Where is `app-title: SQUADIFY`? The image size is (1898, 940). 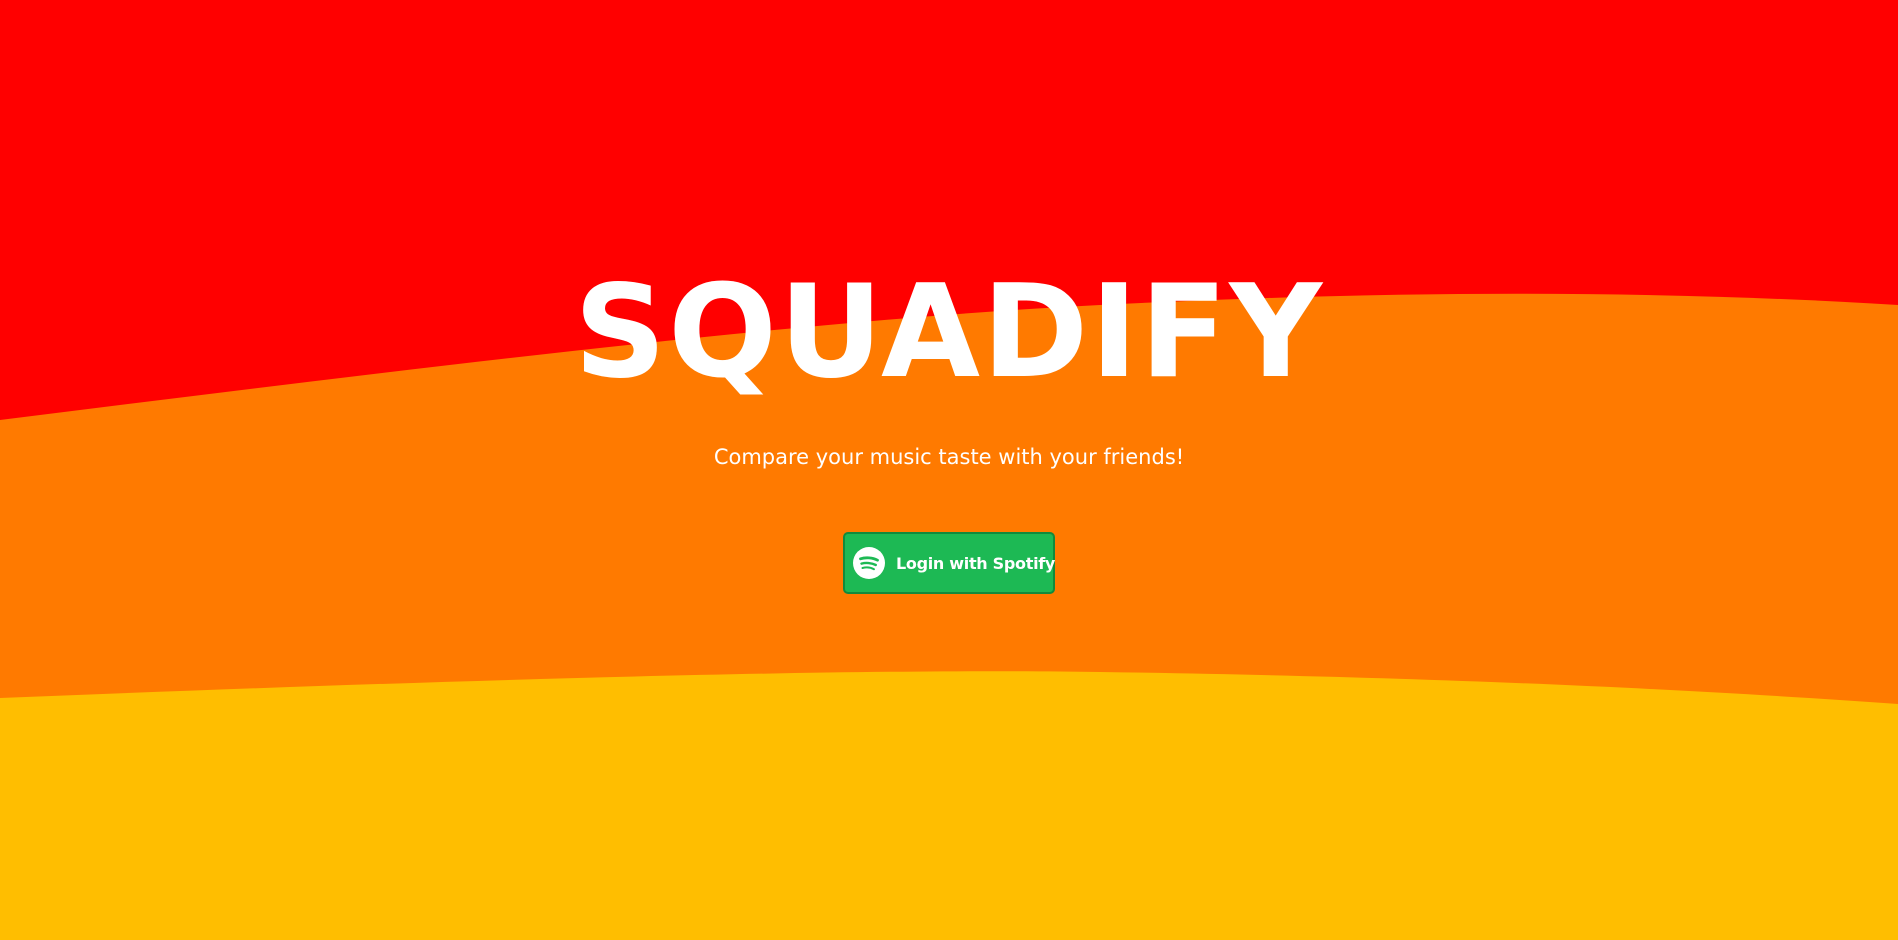 app-title: SQUADIFY is located at coordinates (949, 332).